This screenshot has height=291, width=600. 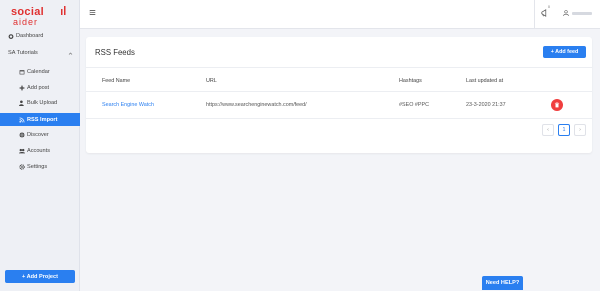 What do you see at coordinates (38, 72) in the screenshot?
I see `sidebar-item-label: Calendar` at bounding box center [38, 72].